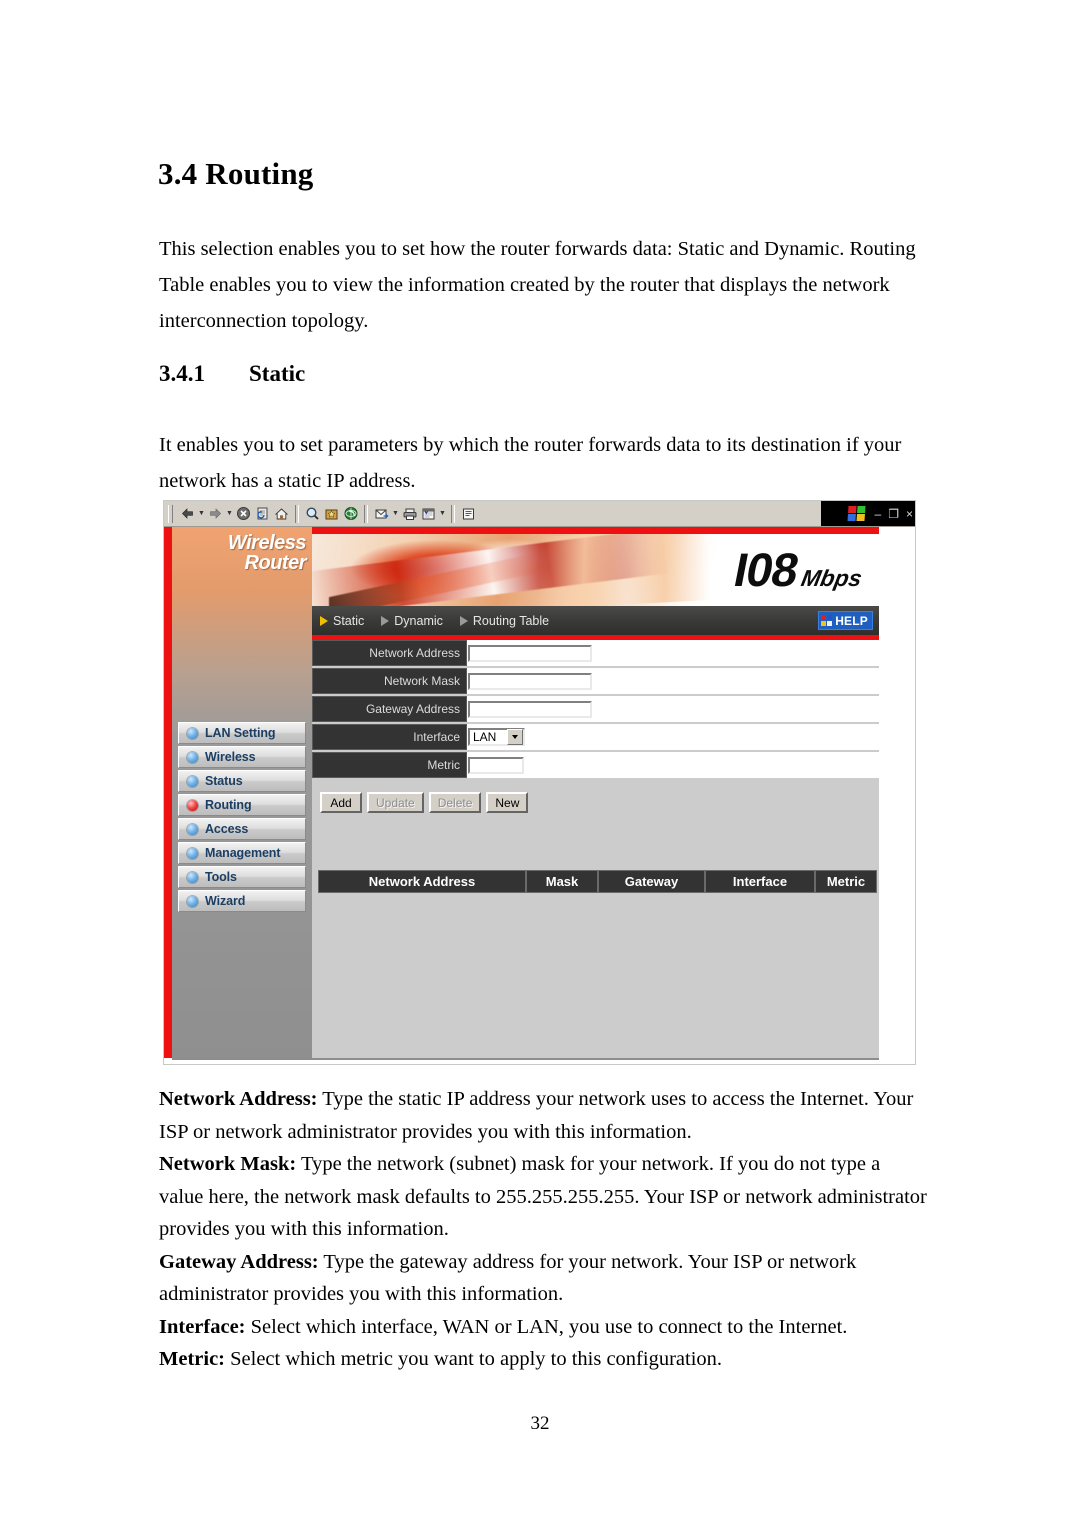 This screenshot has width=1080, height=1528. I want to click on product-banner: I08 Mbps, so click(595, 570).